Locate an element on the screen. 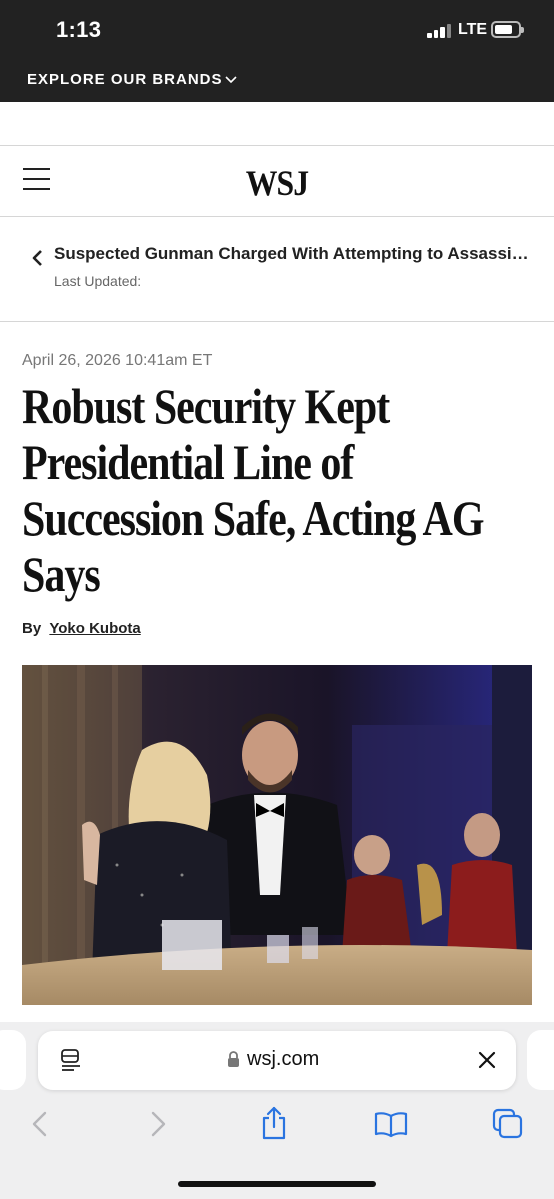 Image resolution: width=554 pixels, height=1199 pixels. wsj-logo: WSJ is located at coordinates (277, 183).